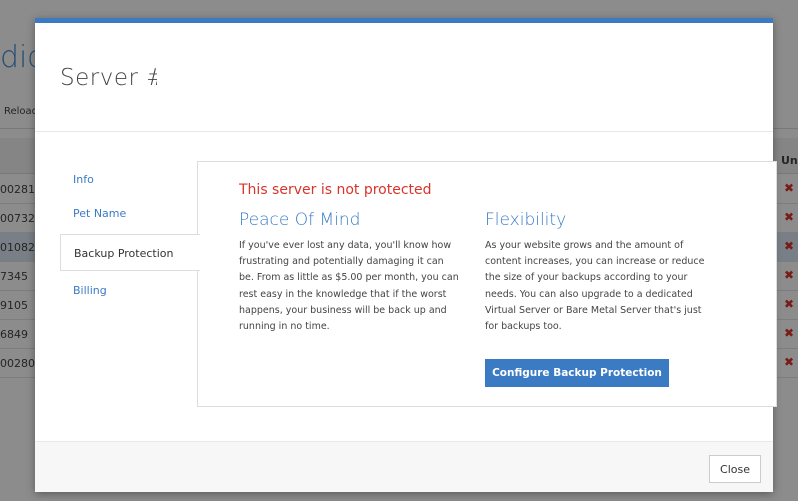 This screenshot has height=501, width=798. Describe the element at coordinates (335, 190) in the screenshot. I see `not-protected-alert: This server is not protected` at that location.